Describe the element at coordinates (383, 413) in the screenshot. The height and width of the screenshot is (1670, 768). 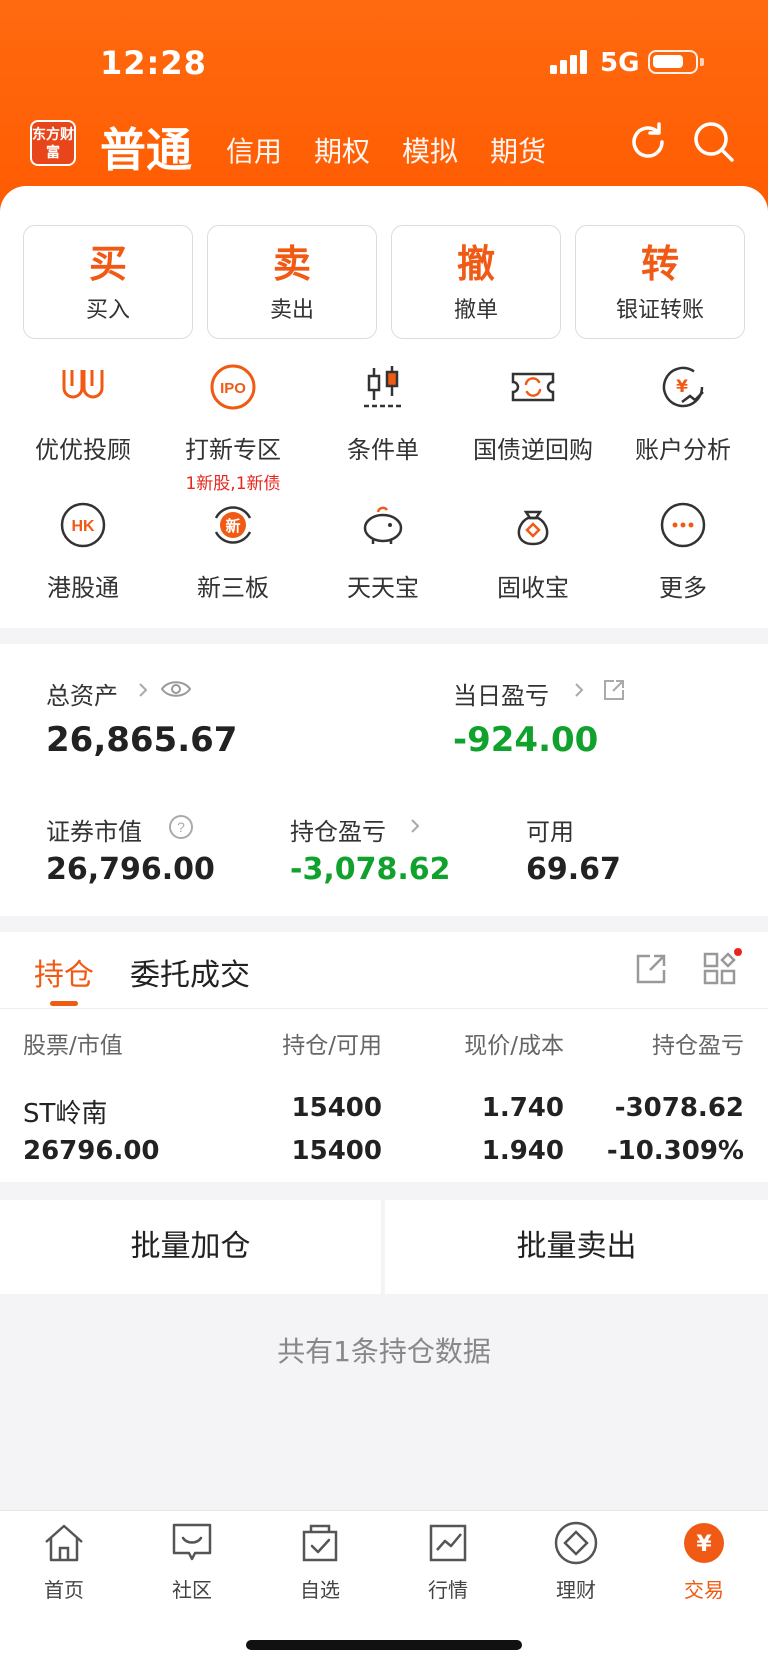
I see `service-conditional-order: 条件单` at that location.